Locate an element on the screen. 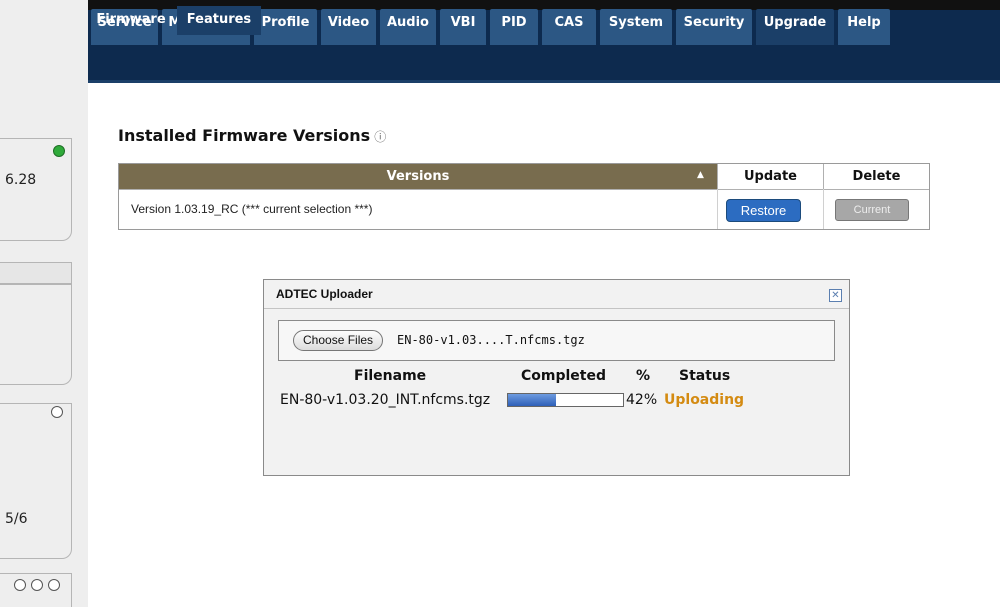 This screenshot has width=1000, height=607. tab-video: Video is located at coordinates (348, 27).